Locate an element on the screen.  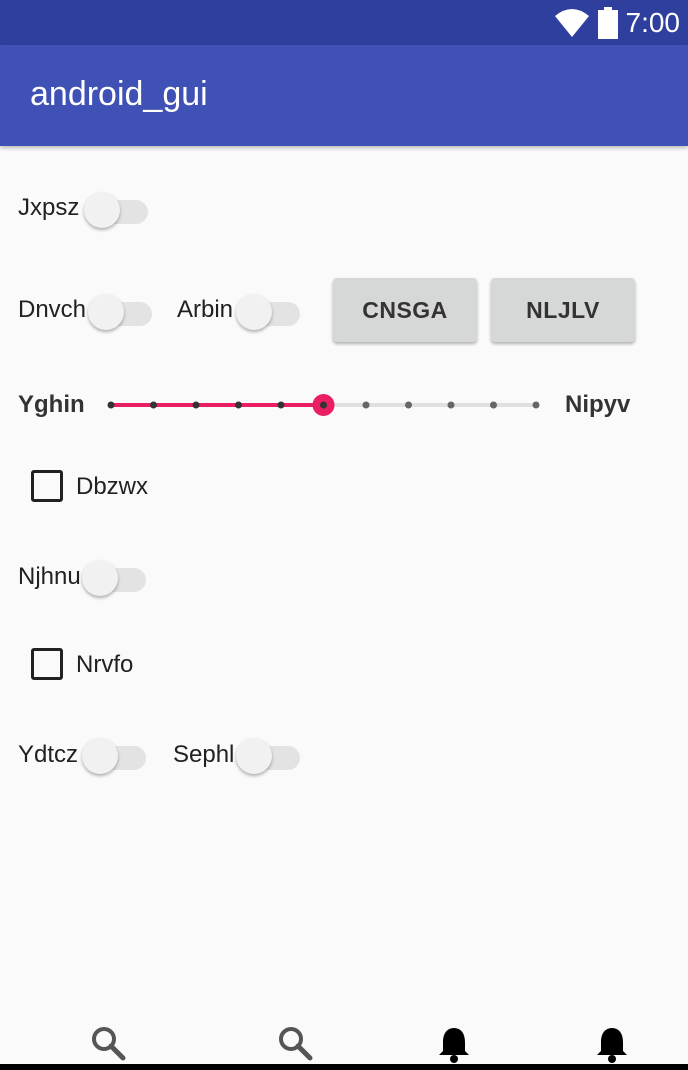
switch-arbin is located at coordinates (270, 310).